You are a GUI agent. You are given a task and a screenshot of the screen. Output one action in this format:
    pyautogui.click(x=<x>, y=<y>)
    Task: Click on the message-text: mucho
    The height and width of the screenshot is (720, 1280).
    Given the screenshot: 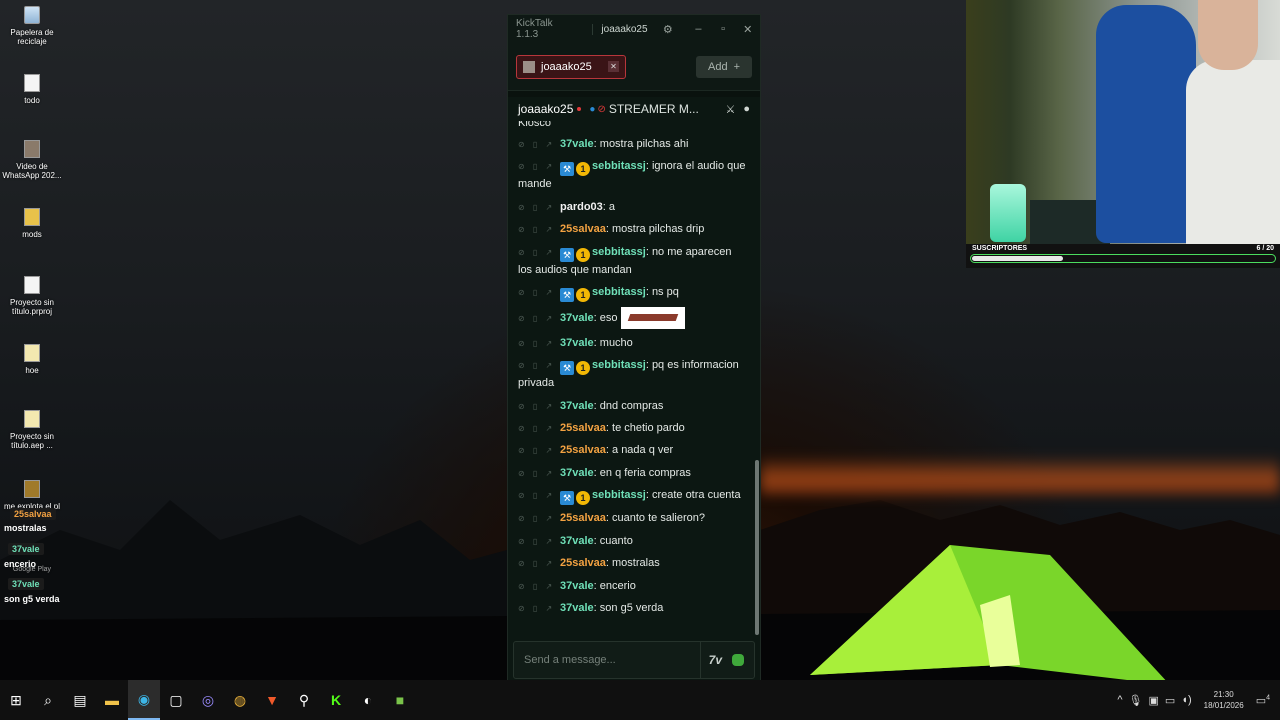 What is the action you would take?
    pyautogui.click(x=616, y=342)
    